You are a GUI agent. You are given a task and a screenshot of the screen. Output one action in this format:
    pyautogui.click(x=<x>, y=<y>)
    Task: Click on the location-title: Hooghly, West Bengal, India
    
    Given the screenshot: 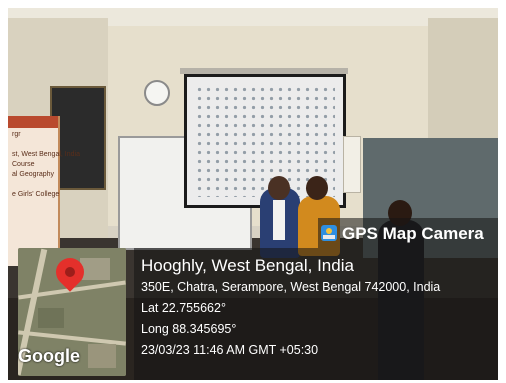 What is the action you would take?
    pyautogui.click(x=247, y=265)
    